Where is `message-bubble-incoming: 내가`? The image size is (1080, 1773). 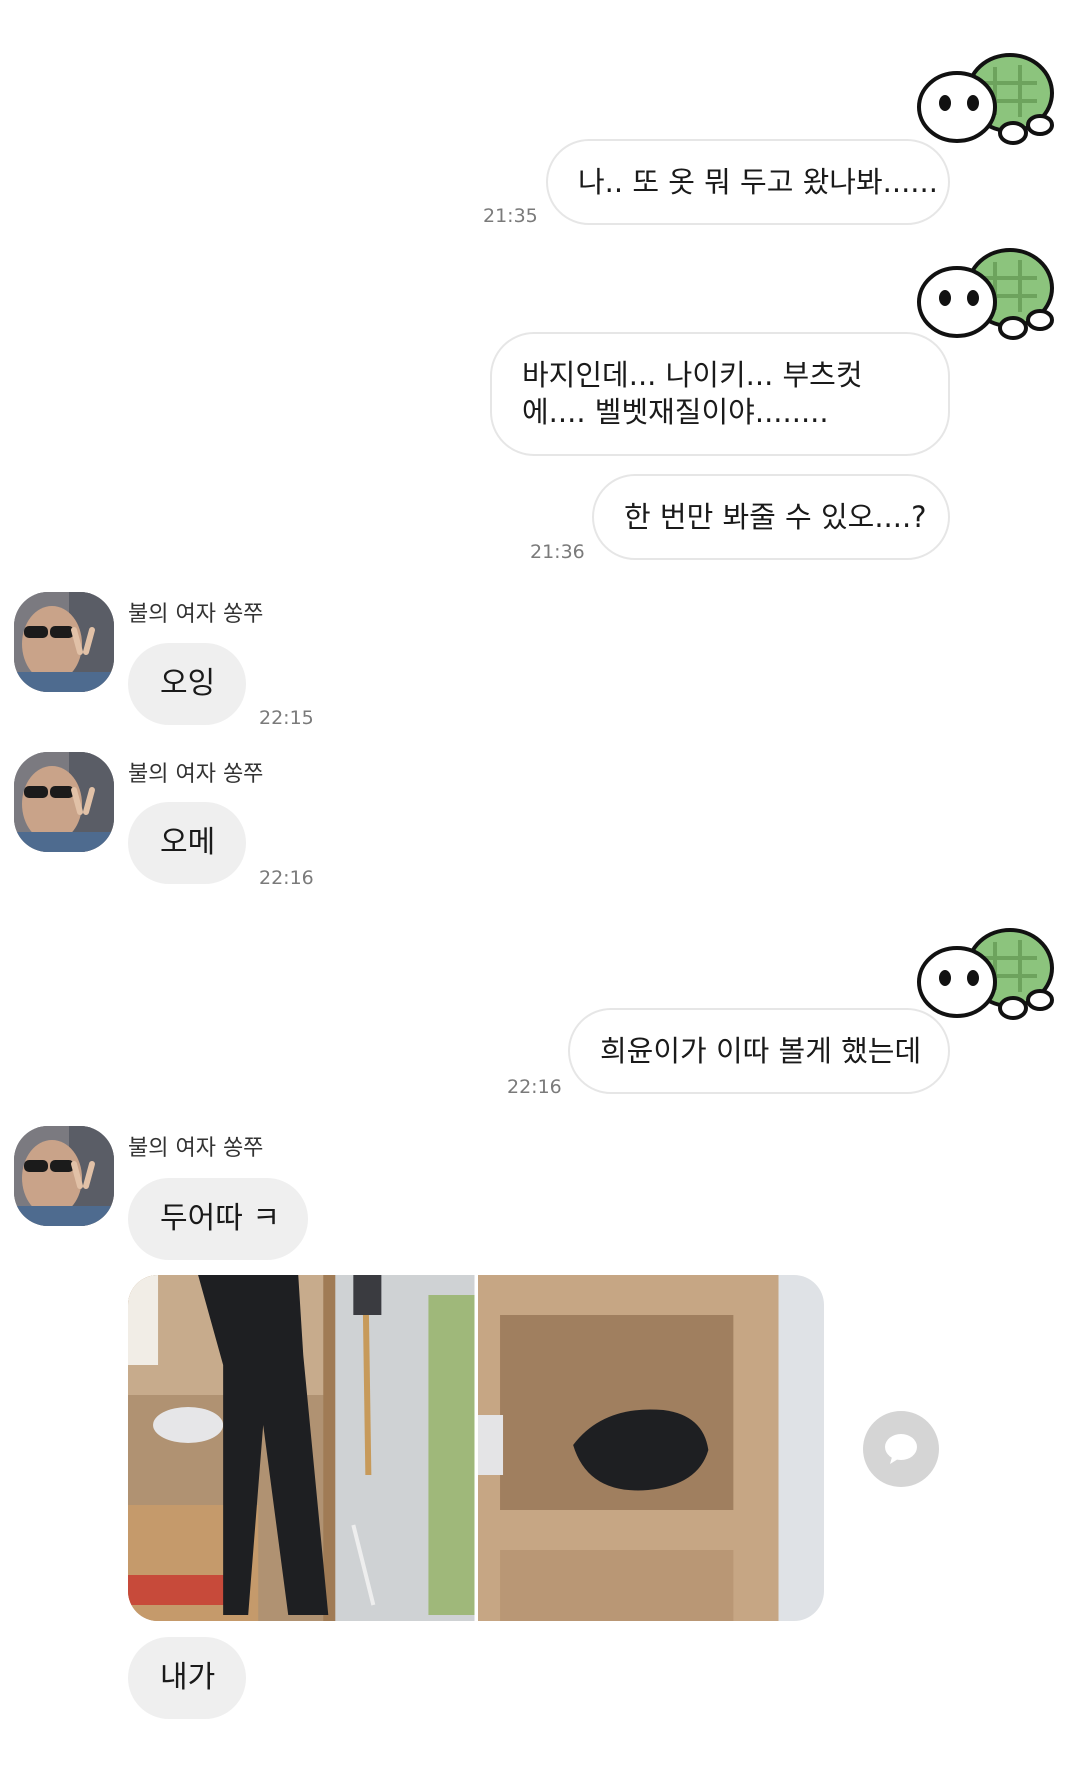 message-bubble-incoming: 내가 is located at coordinates (187, 1678).